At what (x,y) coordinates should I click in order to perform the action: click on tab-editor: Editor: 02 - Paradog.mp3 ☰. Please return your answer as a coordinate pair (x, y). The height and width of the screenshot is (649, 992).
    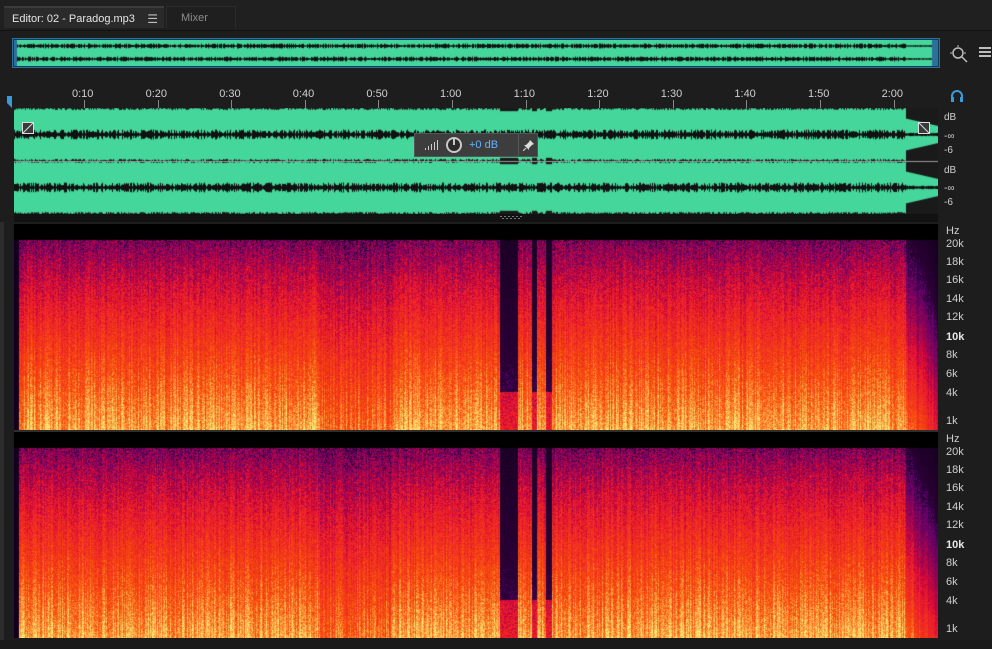
    Looking at the image, I should click on (84, 17).